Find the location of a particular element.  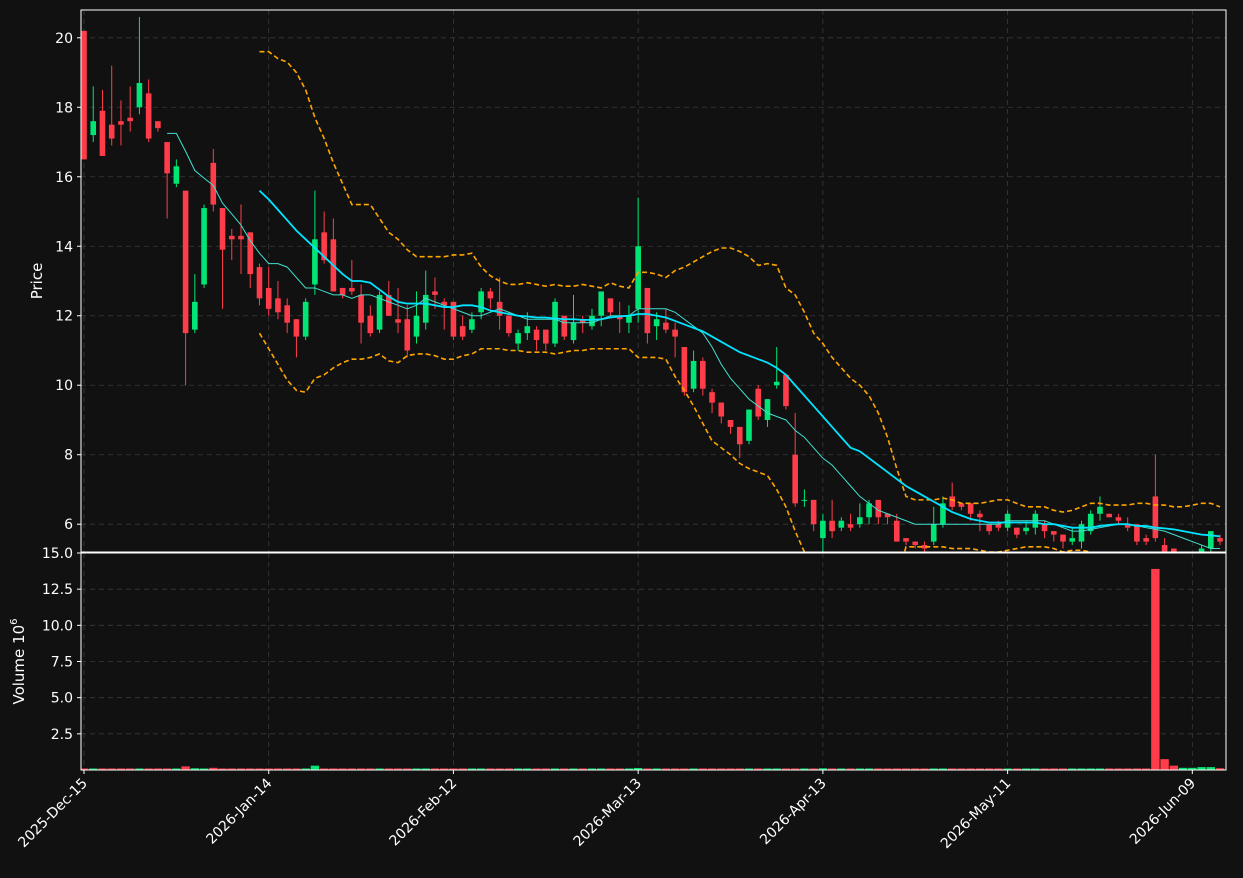

x-tick-label: 2026-Jun-09 is located at coordinates (1163, 812).